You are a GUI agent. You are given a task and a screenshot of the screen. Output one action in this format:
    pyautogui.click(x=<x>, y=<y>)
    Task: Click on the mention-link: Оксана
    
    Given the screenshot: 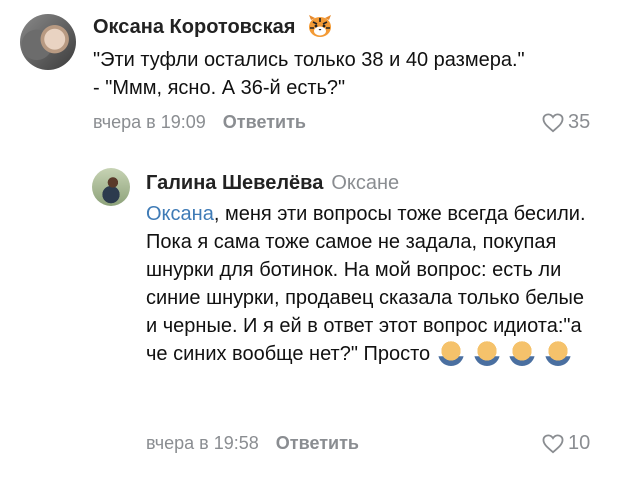 What is the action you would take?
    pyautogui.click(x=180, y=214)
    